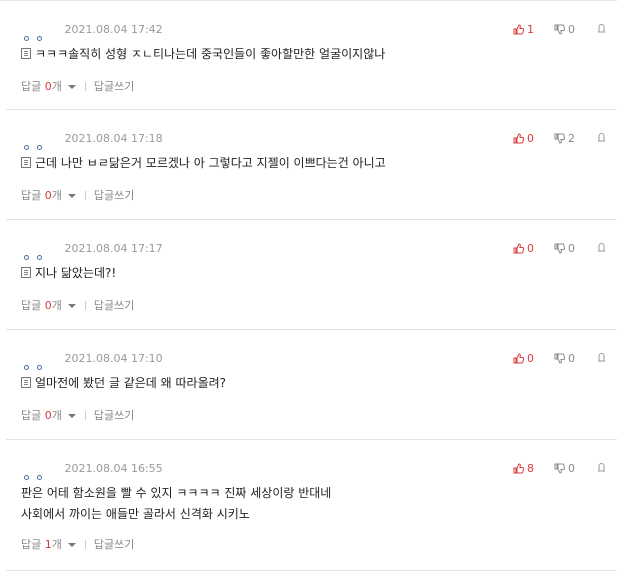  What do you see at coordinates (530, 468) in the screenshot?
I see `upvote-count: 8` at bounding box center [530, 468].